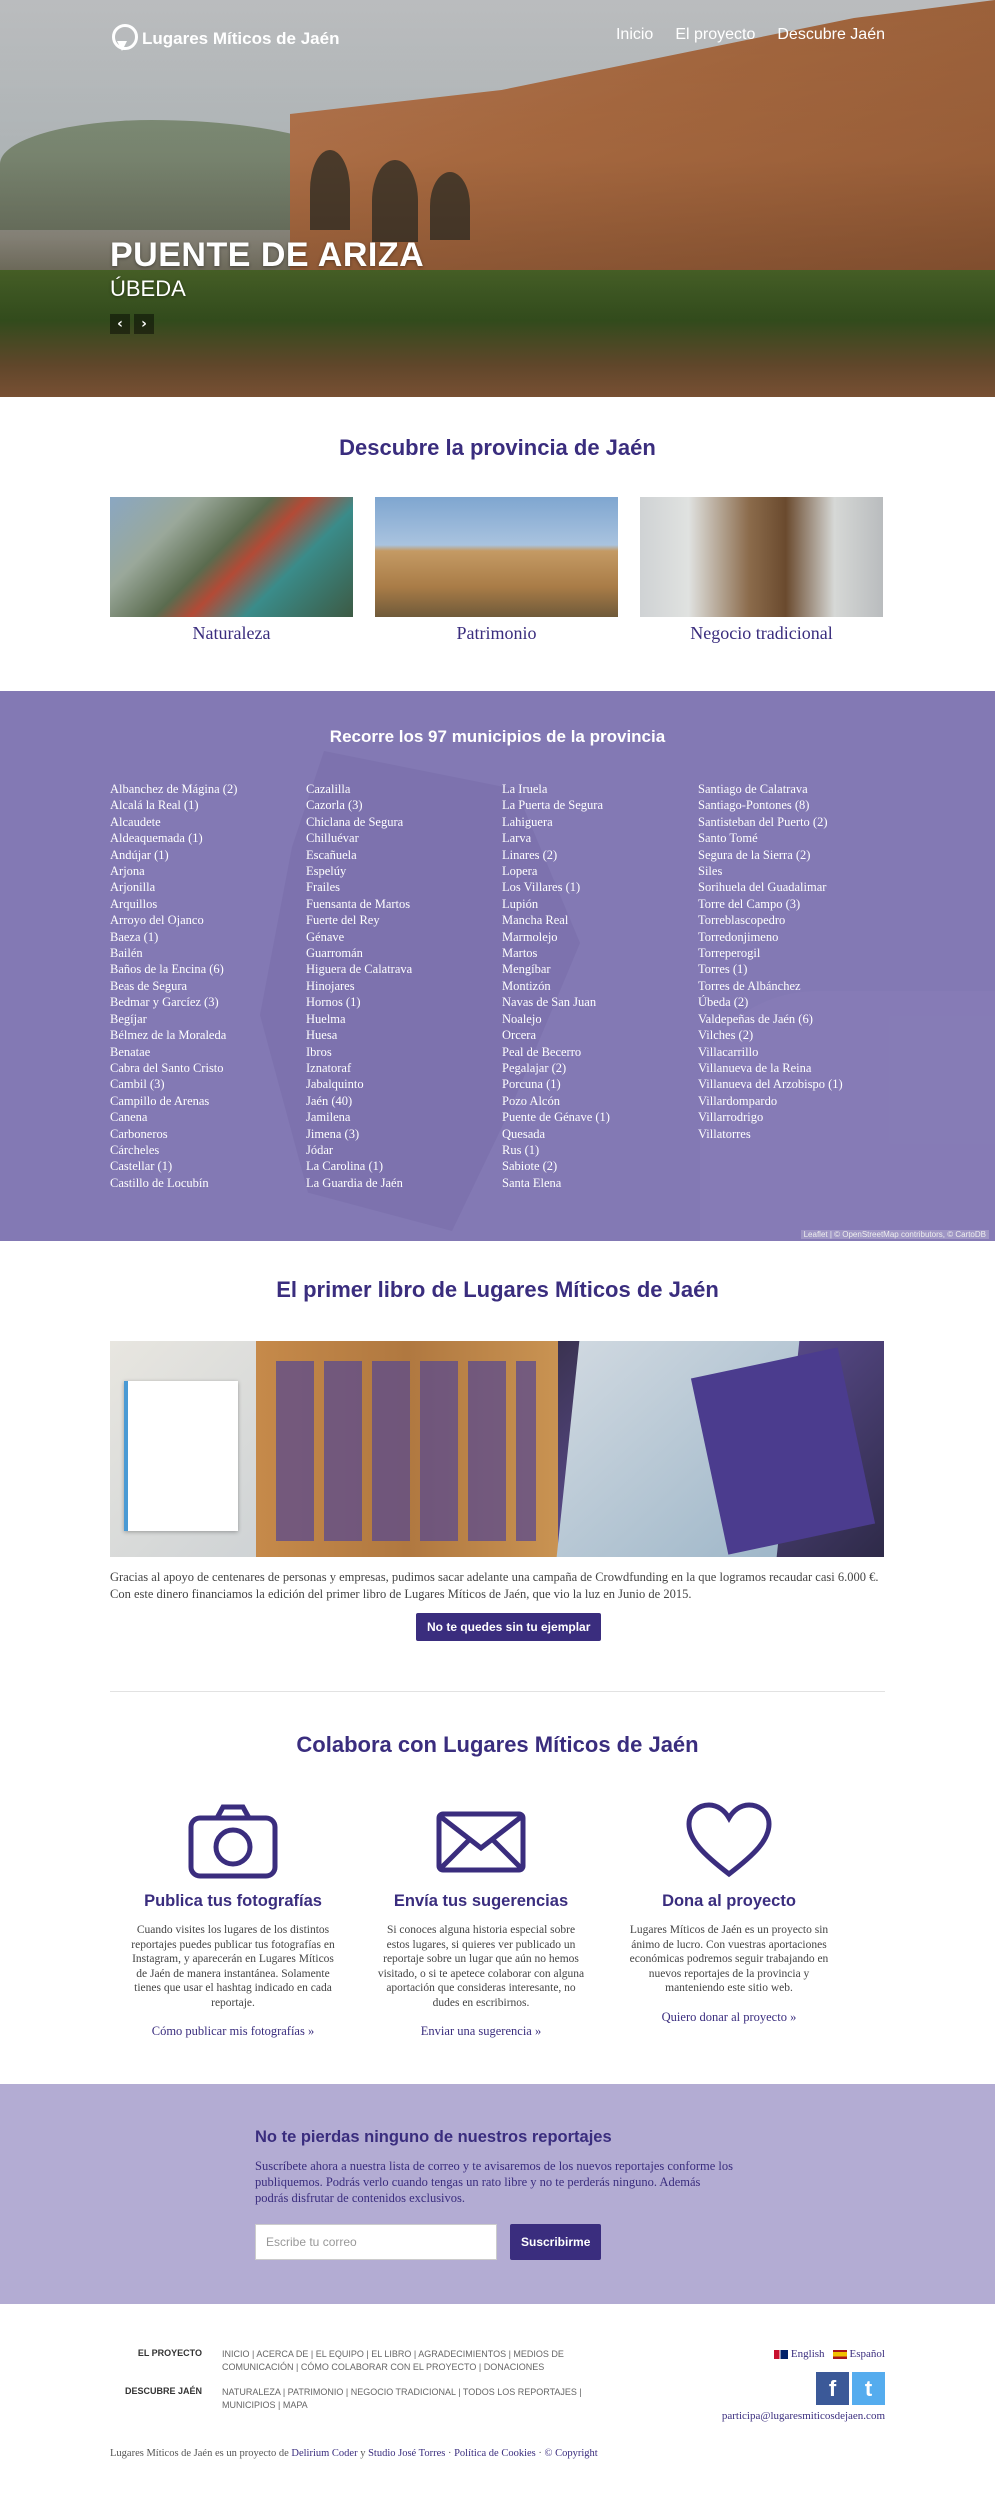 Image resolution: width=995 pixels, height=2505 pixels. What do you see at coordinates (224, 39) in the screenshot?
I see `site-logo: Lugares Míticos de Jaén` at bounding box center [224, 39].